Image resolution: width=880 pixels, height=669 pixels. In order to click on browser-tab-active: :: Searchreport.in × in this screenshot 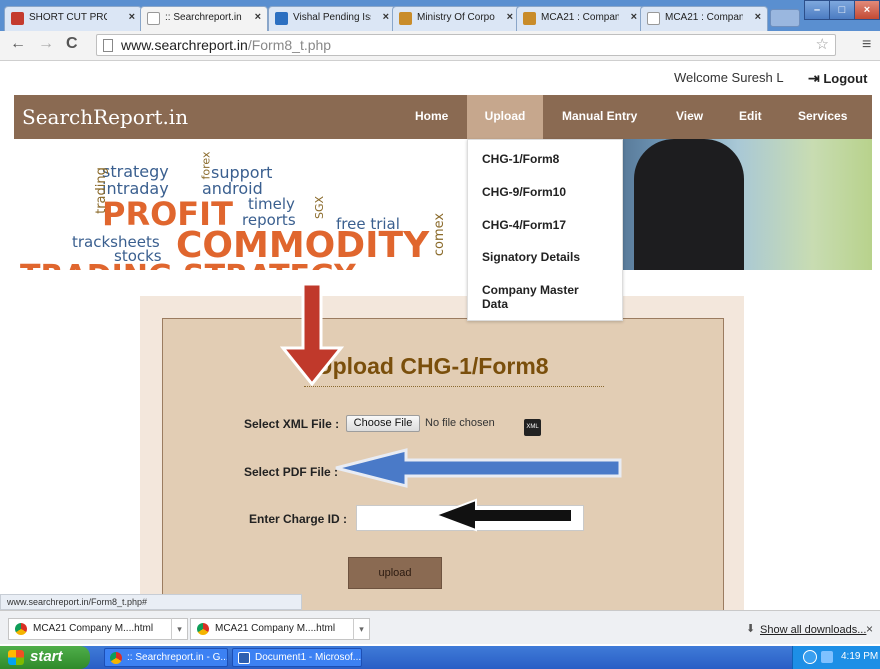, I will do `click(204, 19)`.